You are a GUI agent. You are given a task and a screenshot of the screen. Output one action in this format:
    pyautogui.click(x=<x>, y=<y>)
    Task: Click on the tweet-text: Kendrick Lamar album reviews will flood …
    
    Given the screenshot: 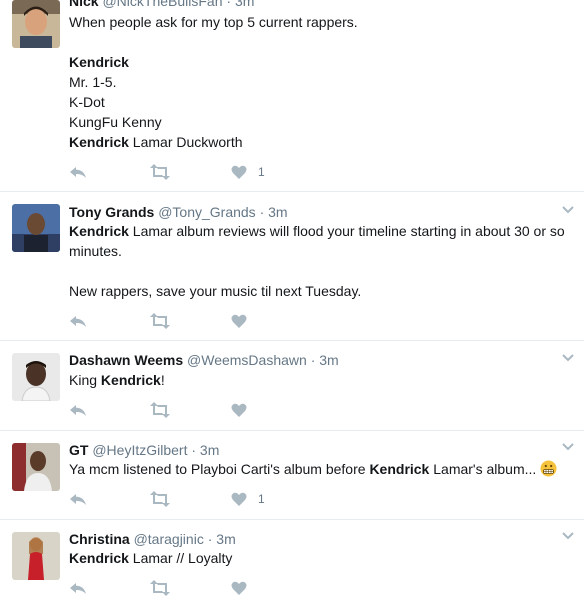 What is the action you would take?
    pyautogui.click(x=322, y=261)
    